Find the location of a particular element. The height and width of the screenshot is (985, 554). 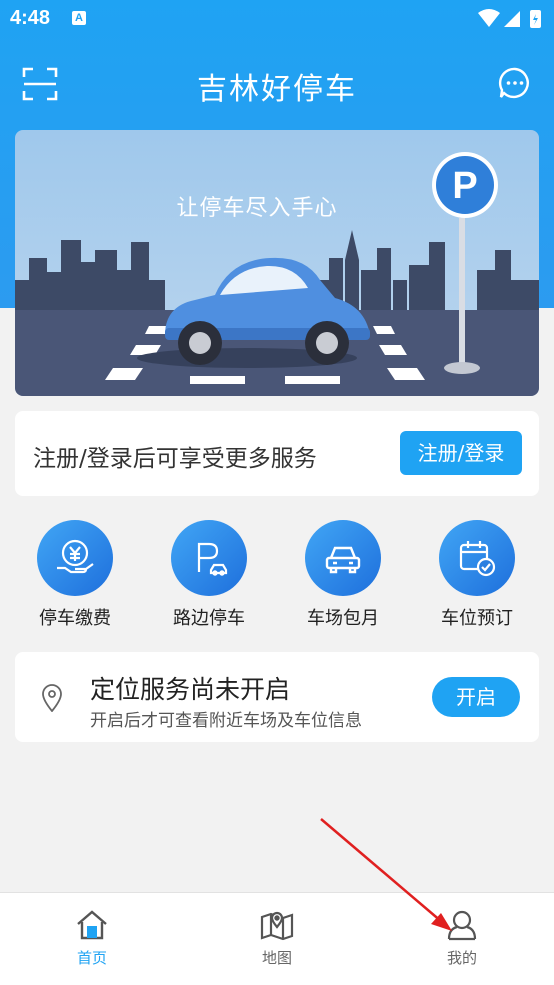

service-space-reservation: 车位预订 is located at coordinates (477, 575).